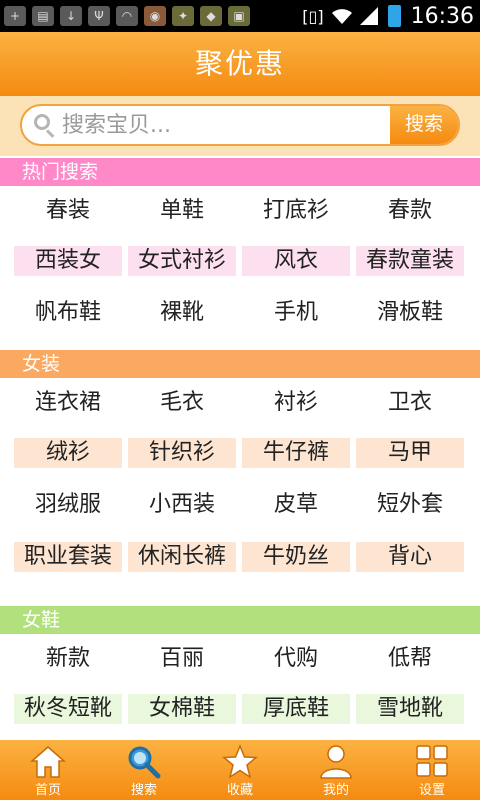  Describe the element at coordinates (410, 211) in the screenshot. I see `keyword-chip: 春款` at that location.